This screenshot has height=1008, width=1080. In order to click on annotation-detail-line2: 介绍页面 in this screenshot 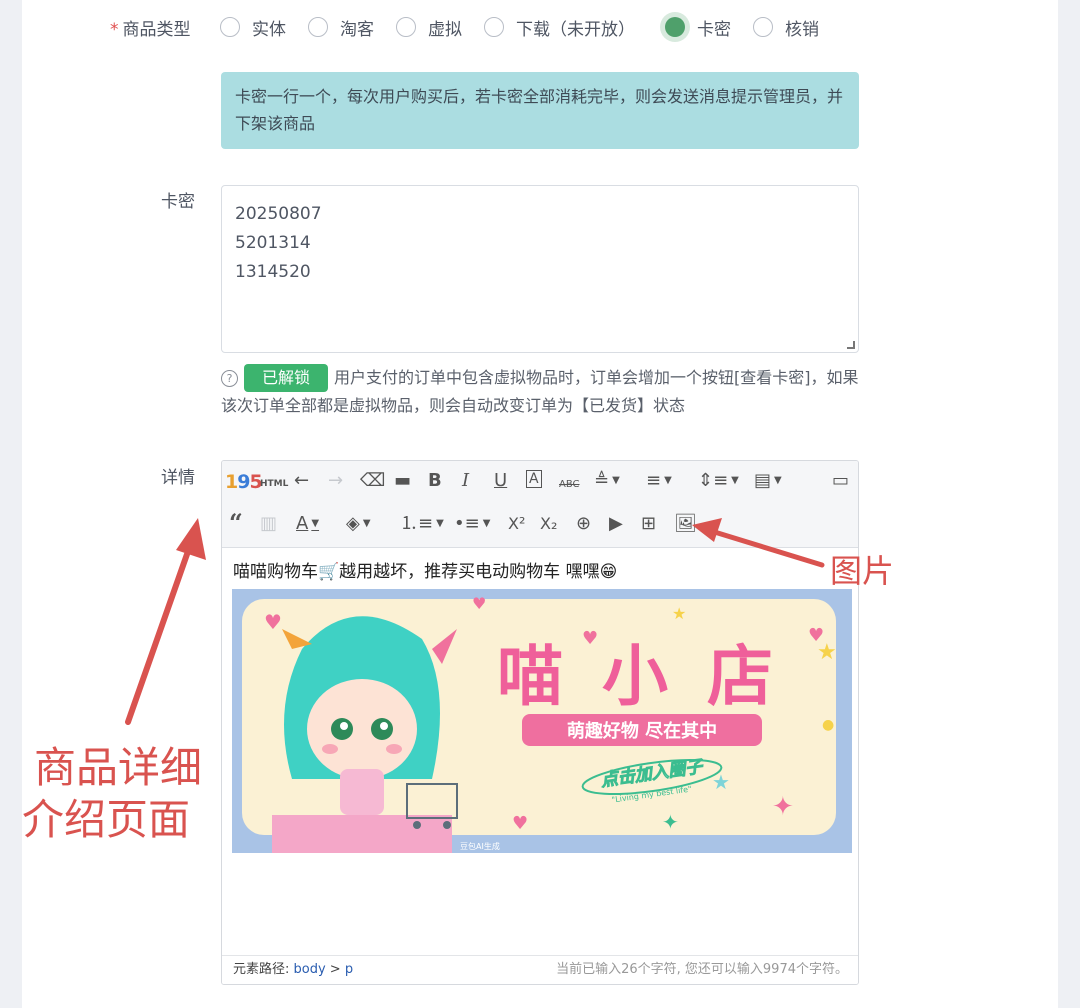, I will do `click(106, 819)`.